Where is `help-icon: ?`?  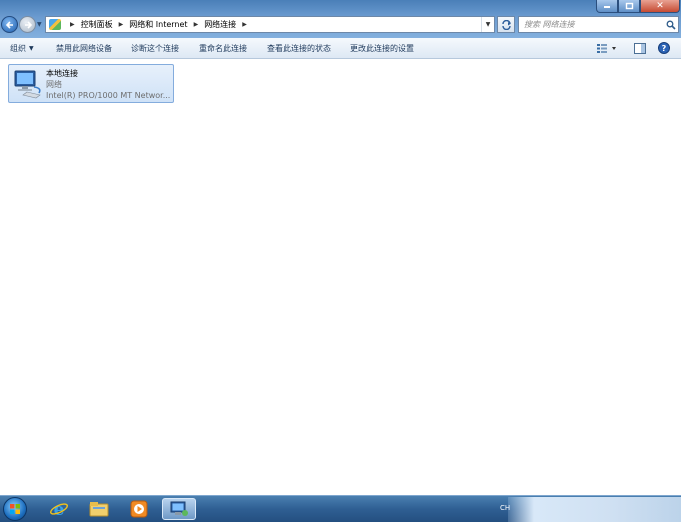
help-icon: ? is located at coordinates (664, 48).